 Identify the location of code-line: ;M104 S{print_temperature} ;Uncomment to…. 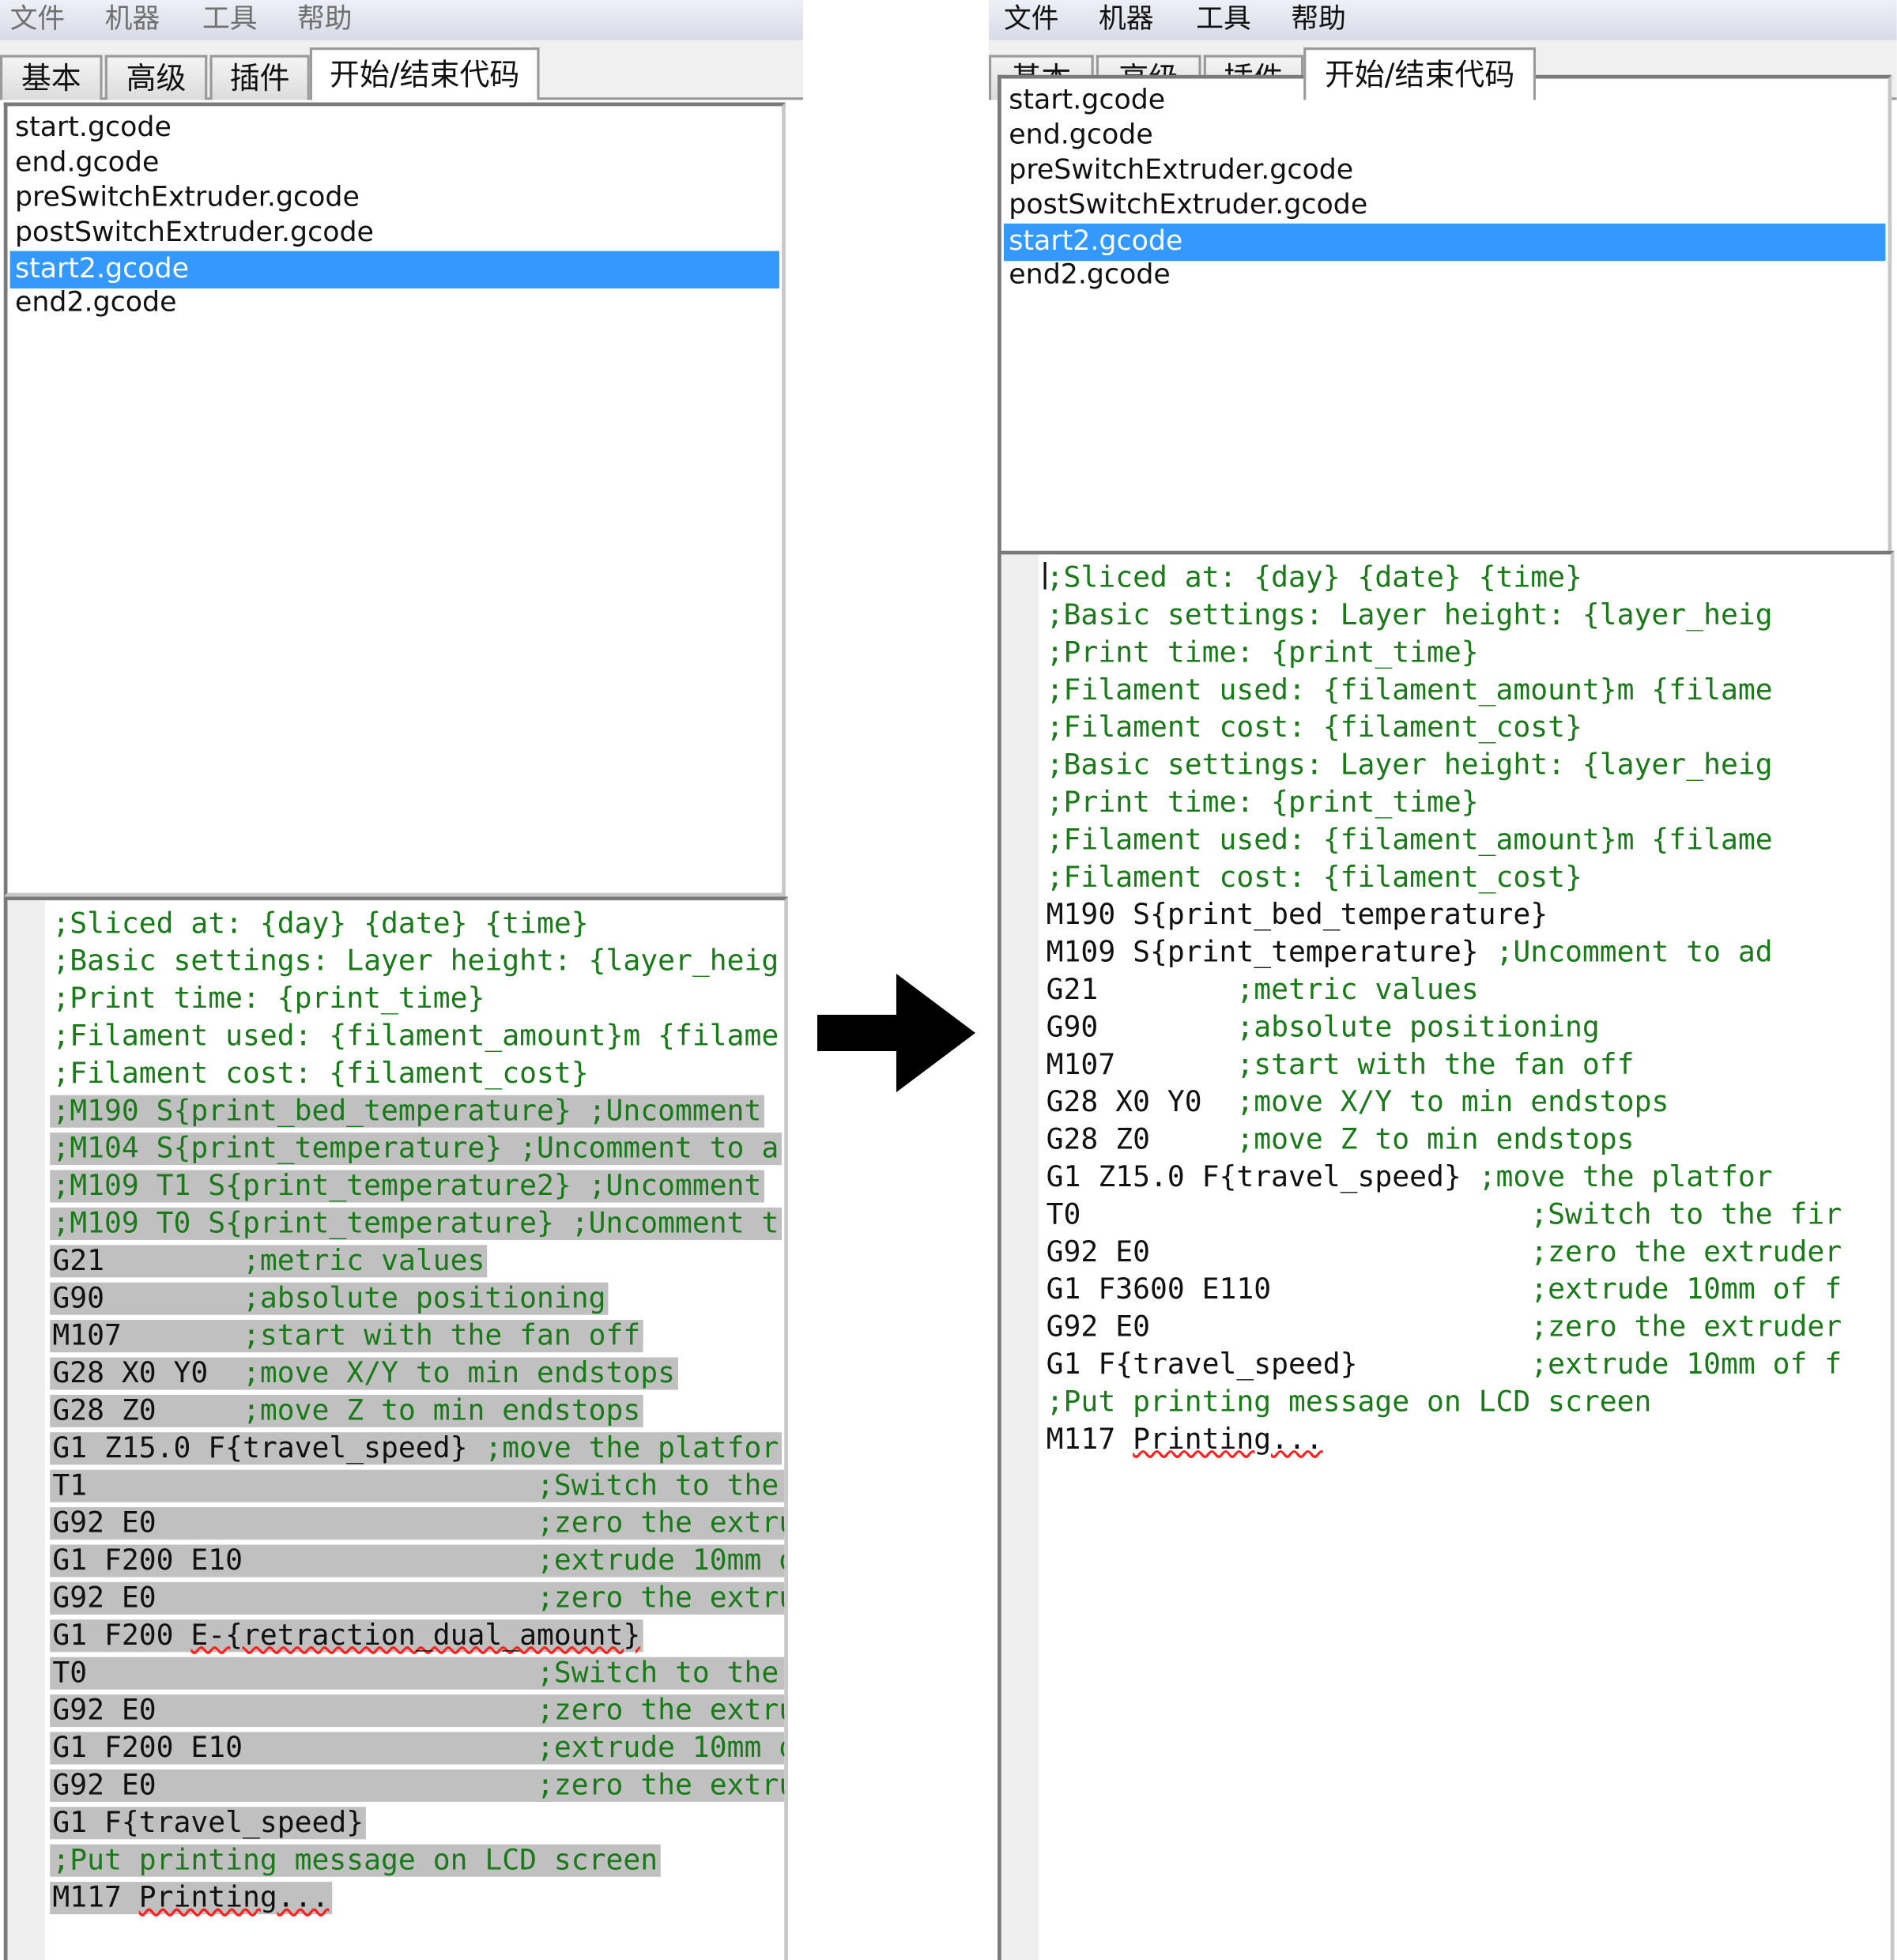
(416, 1148).